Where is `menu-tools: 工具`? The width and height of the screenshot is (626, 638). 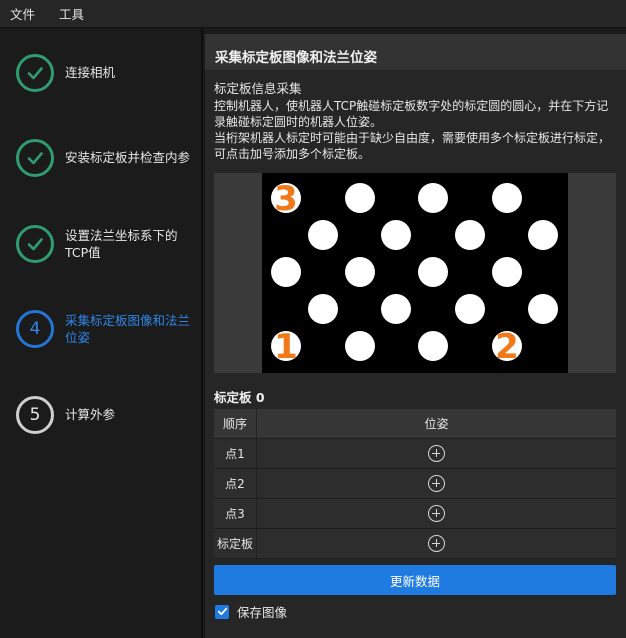 menu-tools: 工具 is located at coordinates (71, 13).